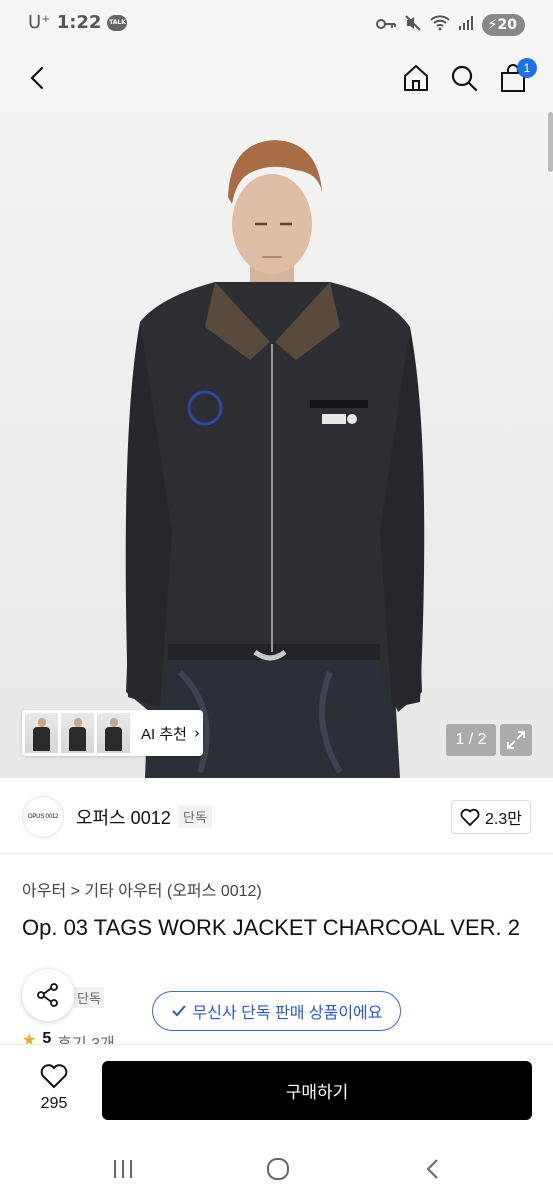 The image size is (553, 1200). Describe the element at coordinates (550, 142) in the screenshot. I see `scrollbar` at that location.